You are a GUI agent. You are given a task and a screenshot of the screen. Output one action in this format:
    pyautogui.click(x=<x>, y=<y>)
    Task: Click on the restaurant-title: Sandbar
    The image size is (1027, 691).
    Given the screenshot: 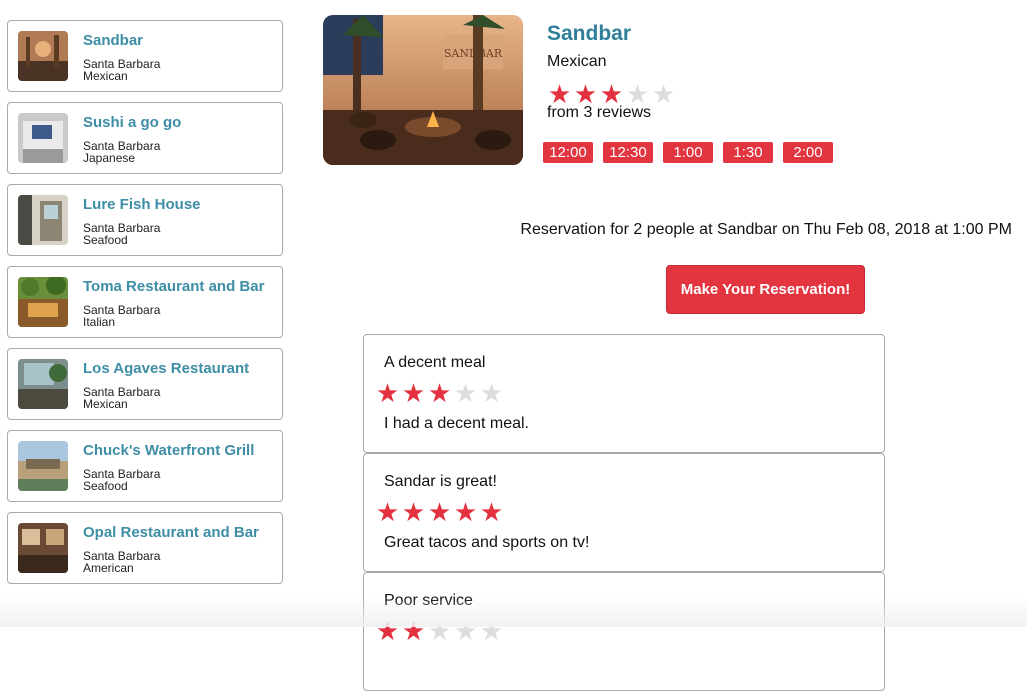 What is the action you would take?
    pyautogui.click(x=589, y=33)
    